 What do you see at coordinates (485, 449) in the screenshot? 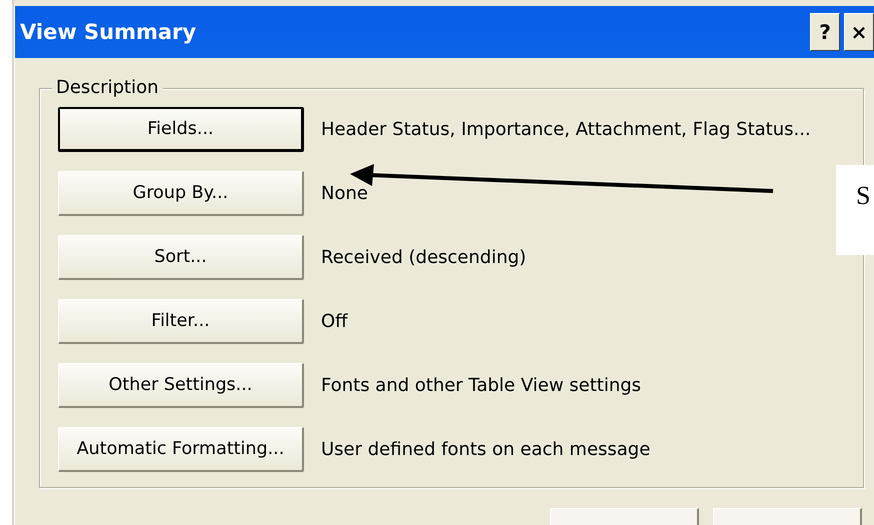
I see `setting-value: User defined fonts on each message` at bounding box center [485, 449].